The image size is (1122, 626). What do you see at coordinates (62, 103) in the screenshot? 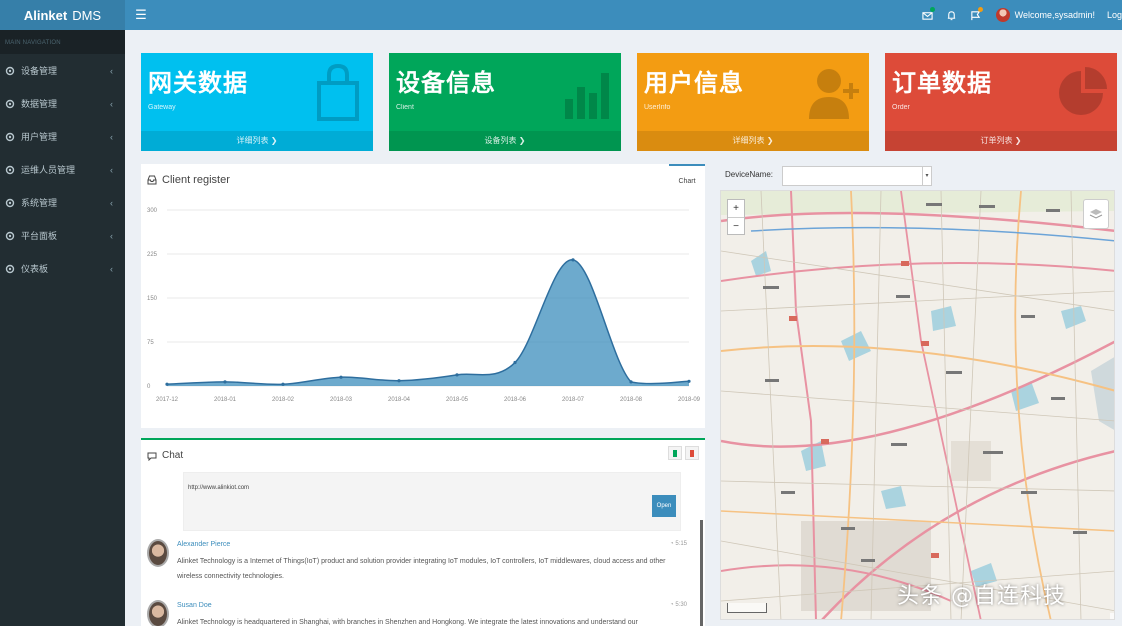
I see `sidebar-item-data-management: 数据管理 ‹` at bounding box center [62, 103].